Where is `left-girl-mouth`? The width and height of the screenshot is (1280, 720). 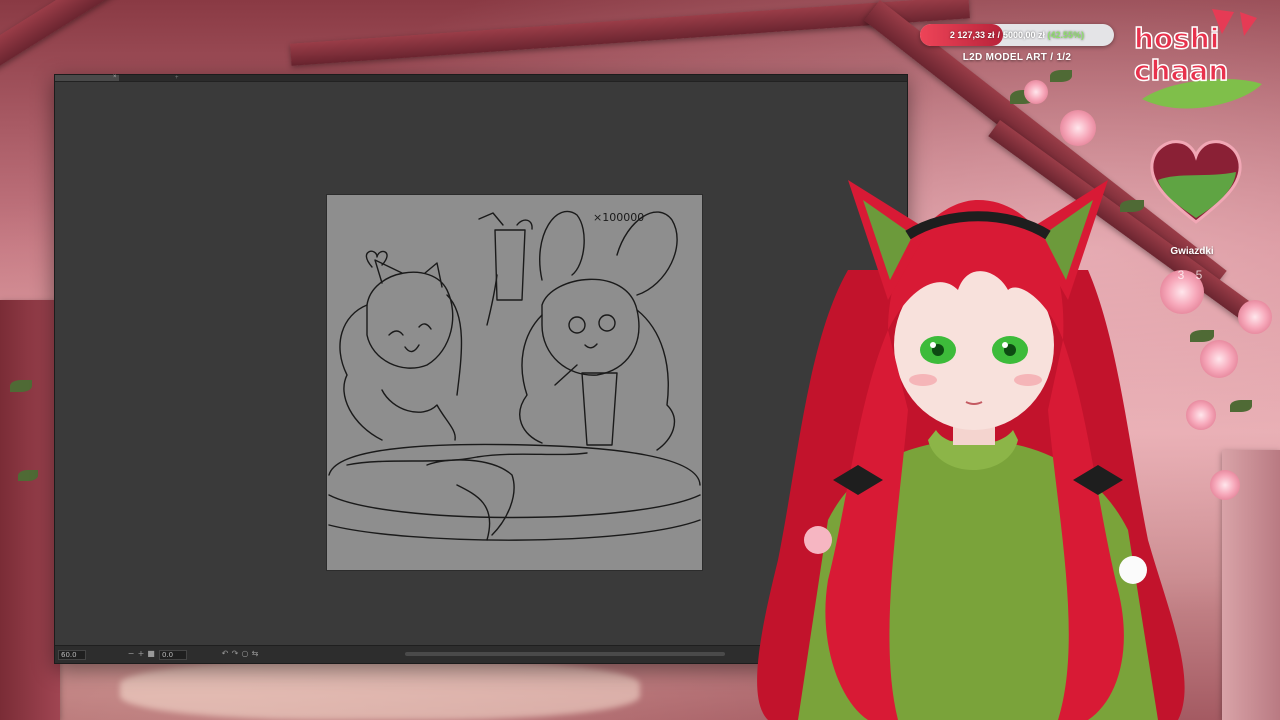
left-girl-mouth is located at coordinates (412, 348).